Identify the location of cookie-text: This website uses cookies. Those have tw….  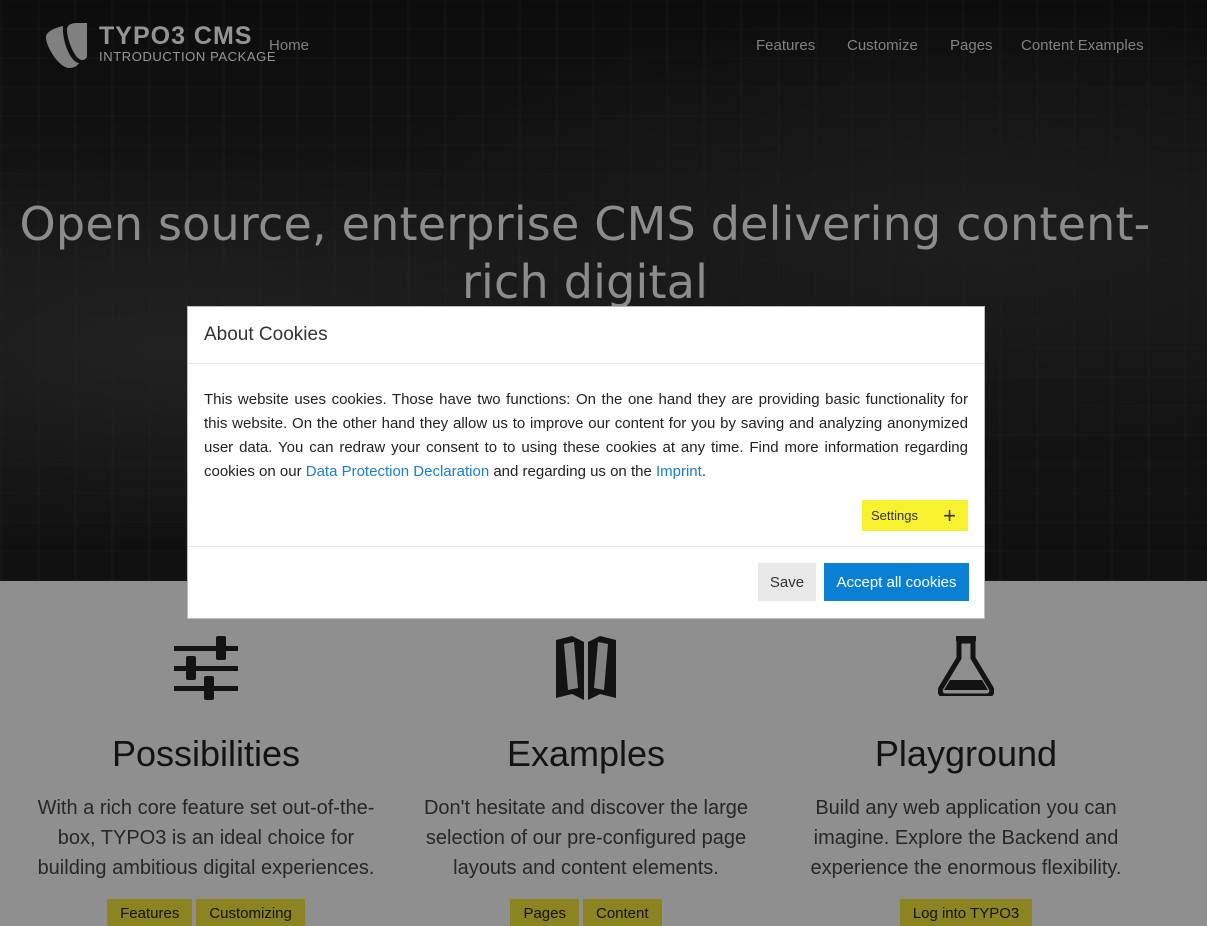
(586, 435).